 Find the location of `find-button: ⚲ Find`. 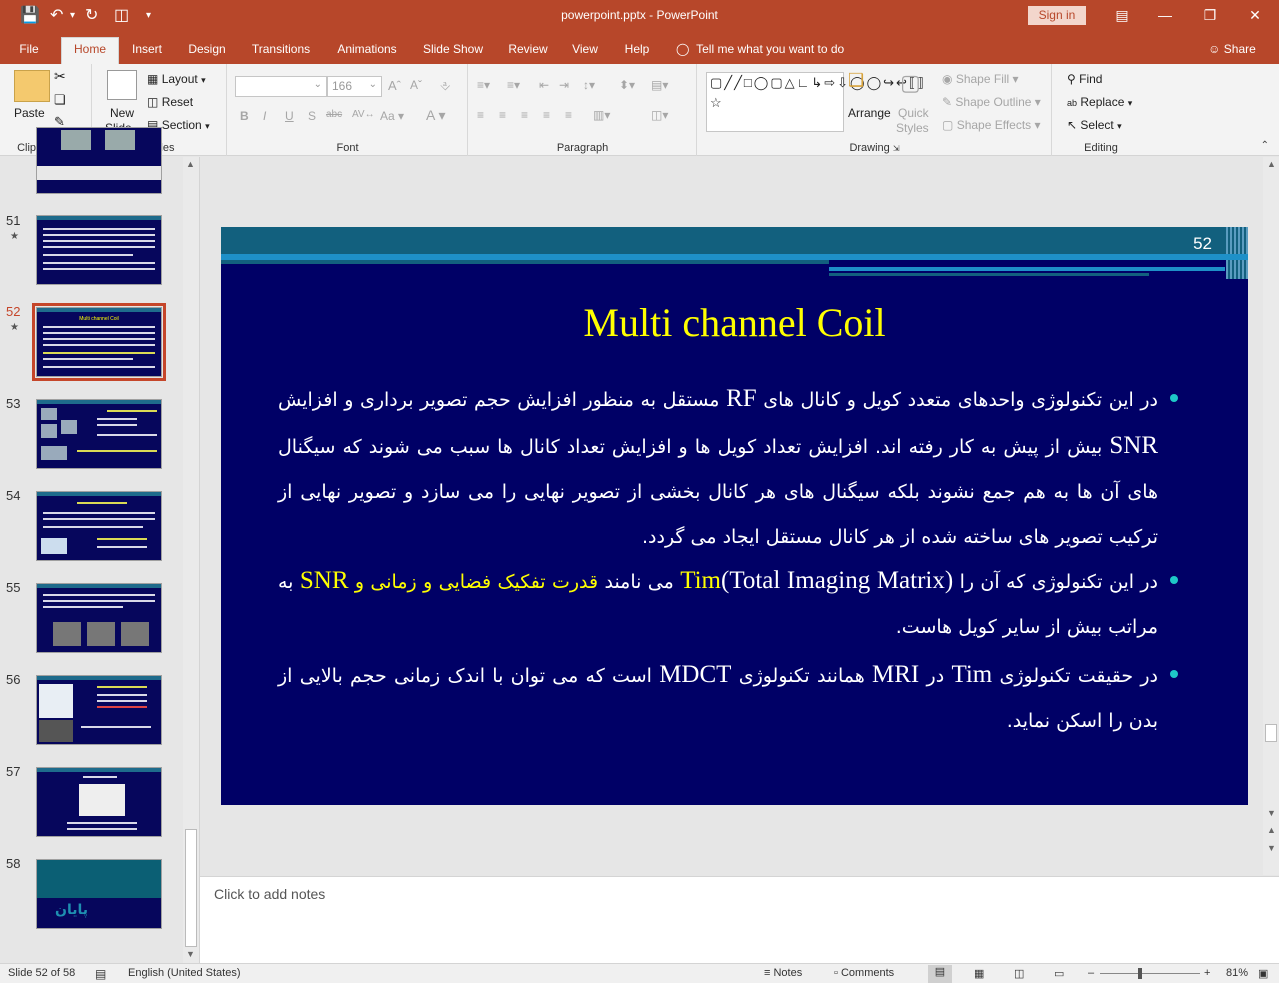

find-button: ⚲ Find is located at coordinates (1084, 79).